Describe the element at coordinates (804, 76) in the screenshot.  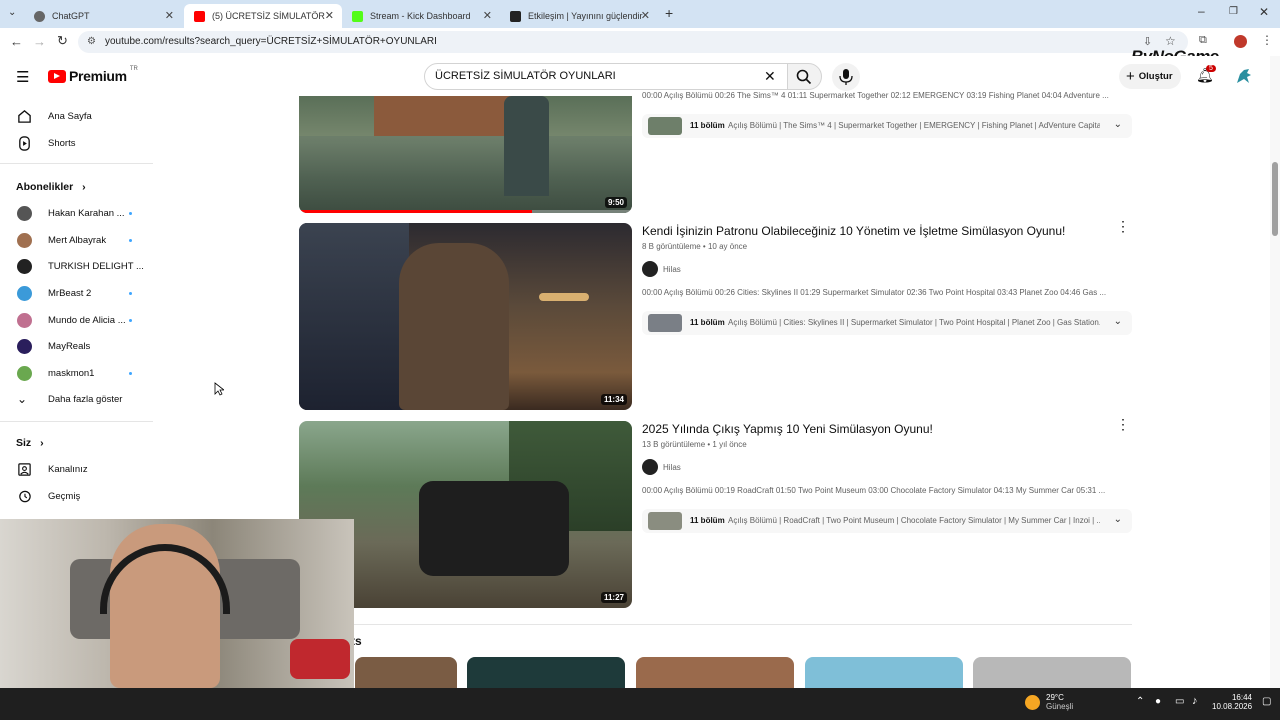
I see `search-button` at that location.